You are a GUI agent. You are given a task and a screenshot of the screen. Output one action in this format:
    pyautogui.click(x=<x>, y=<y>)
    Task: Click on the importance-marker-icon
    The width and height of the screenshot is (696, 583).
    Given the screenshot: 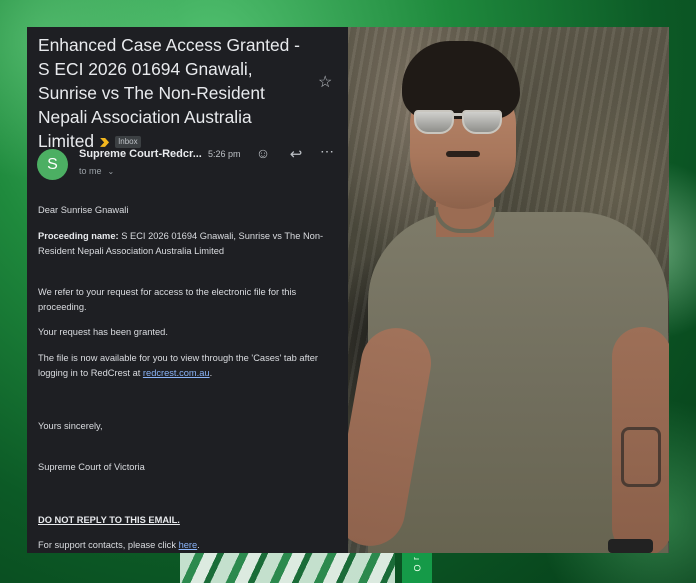 What is the action you would take?
    pyautogui.click(x=105, y=142)
    